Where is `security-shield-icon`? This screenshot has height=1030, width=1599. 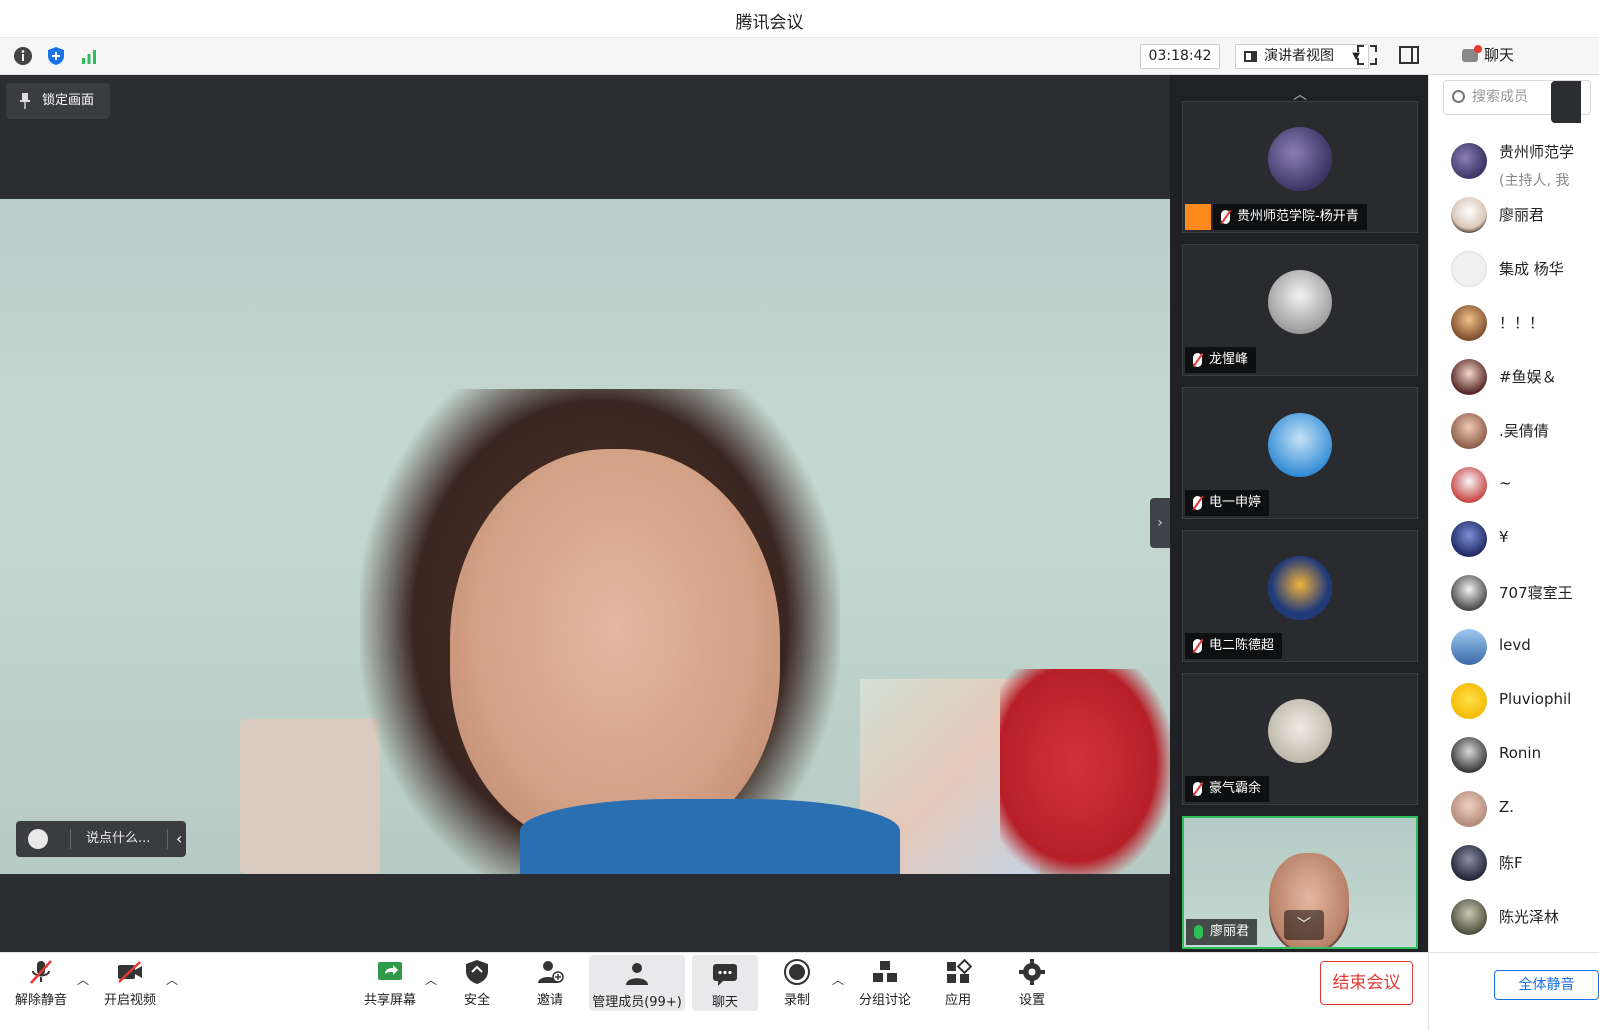
security-shield-icon is located at coordinates (56, 56).